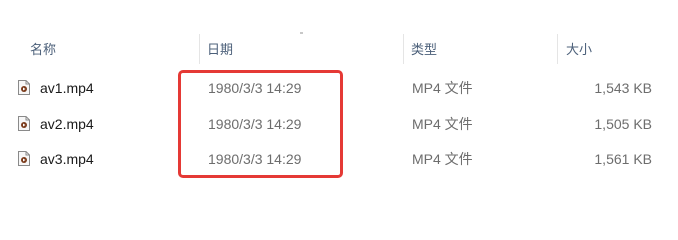 The width and height of the screenshot is (678, 240). What do you see at coordinates (67, 159) in the screenshot?
I see `file-name: av3.mp4` at bounding box center [67, 159].